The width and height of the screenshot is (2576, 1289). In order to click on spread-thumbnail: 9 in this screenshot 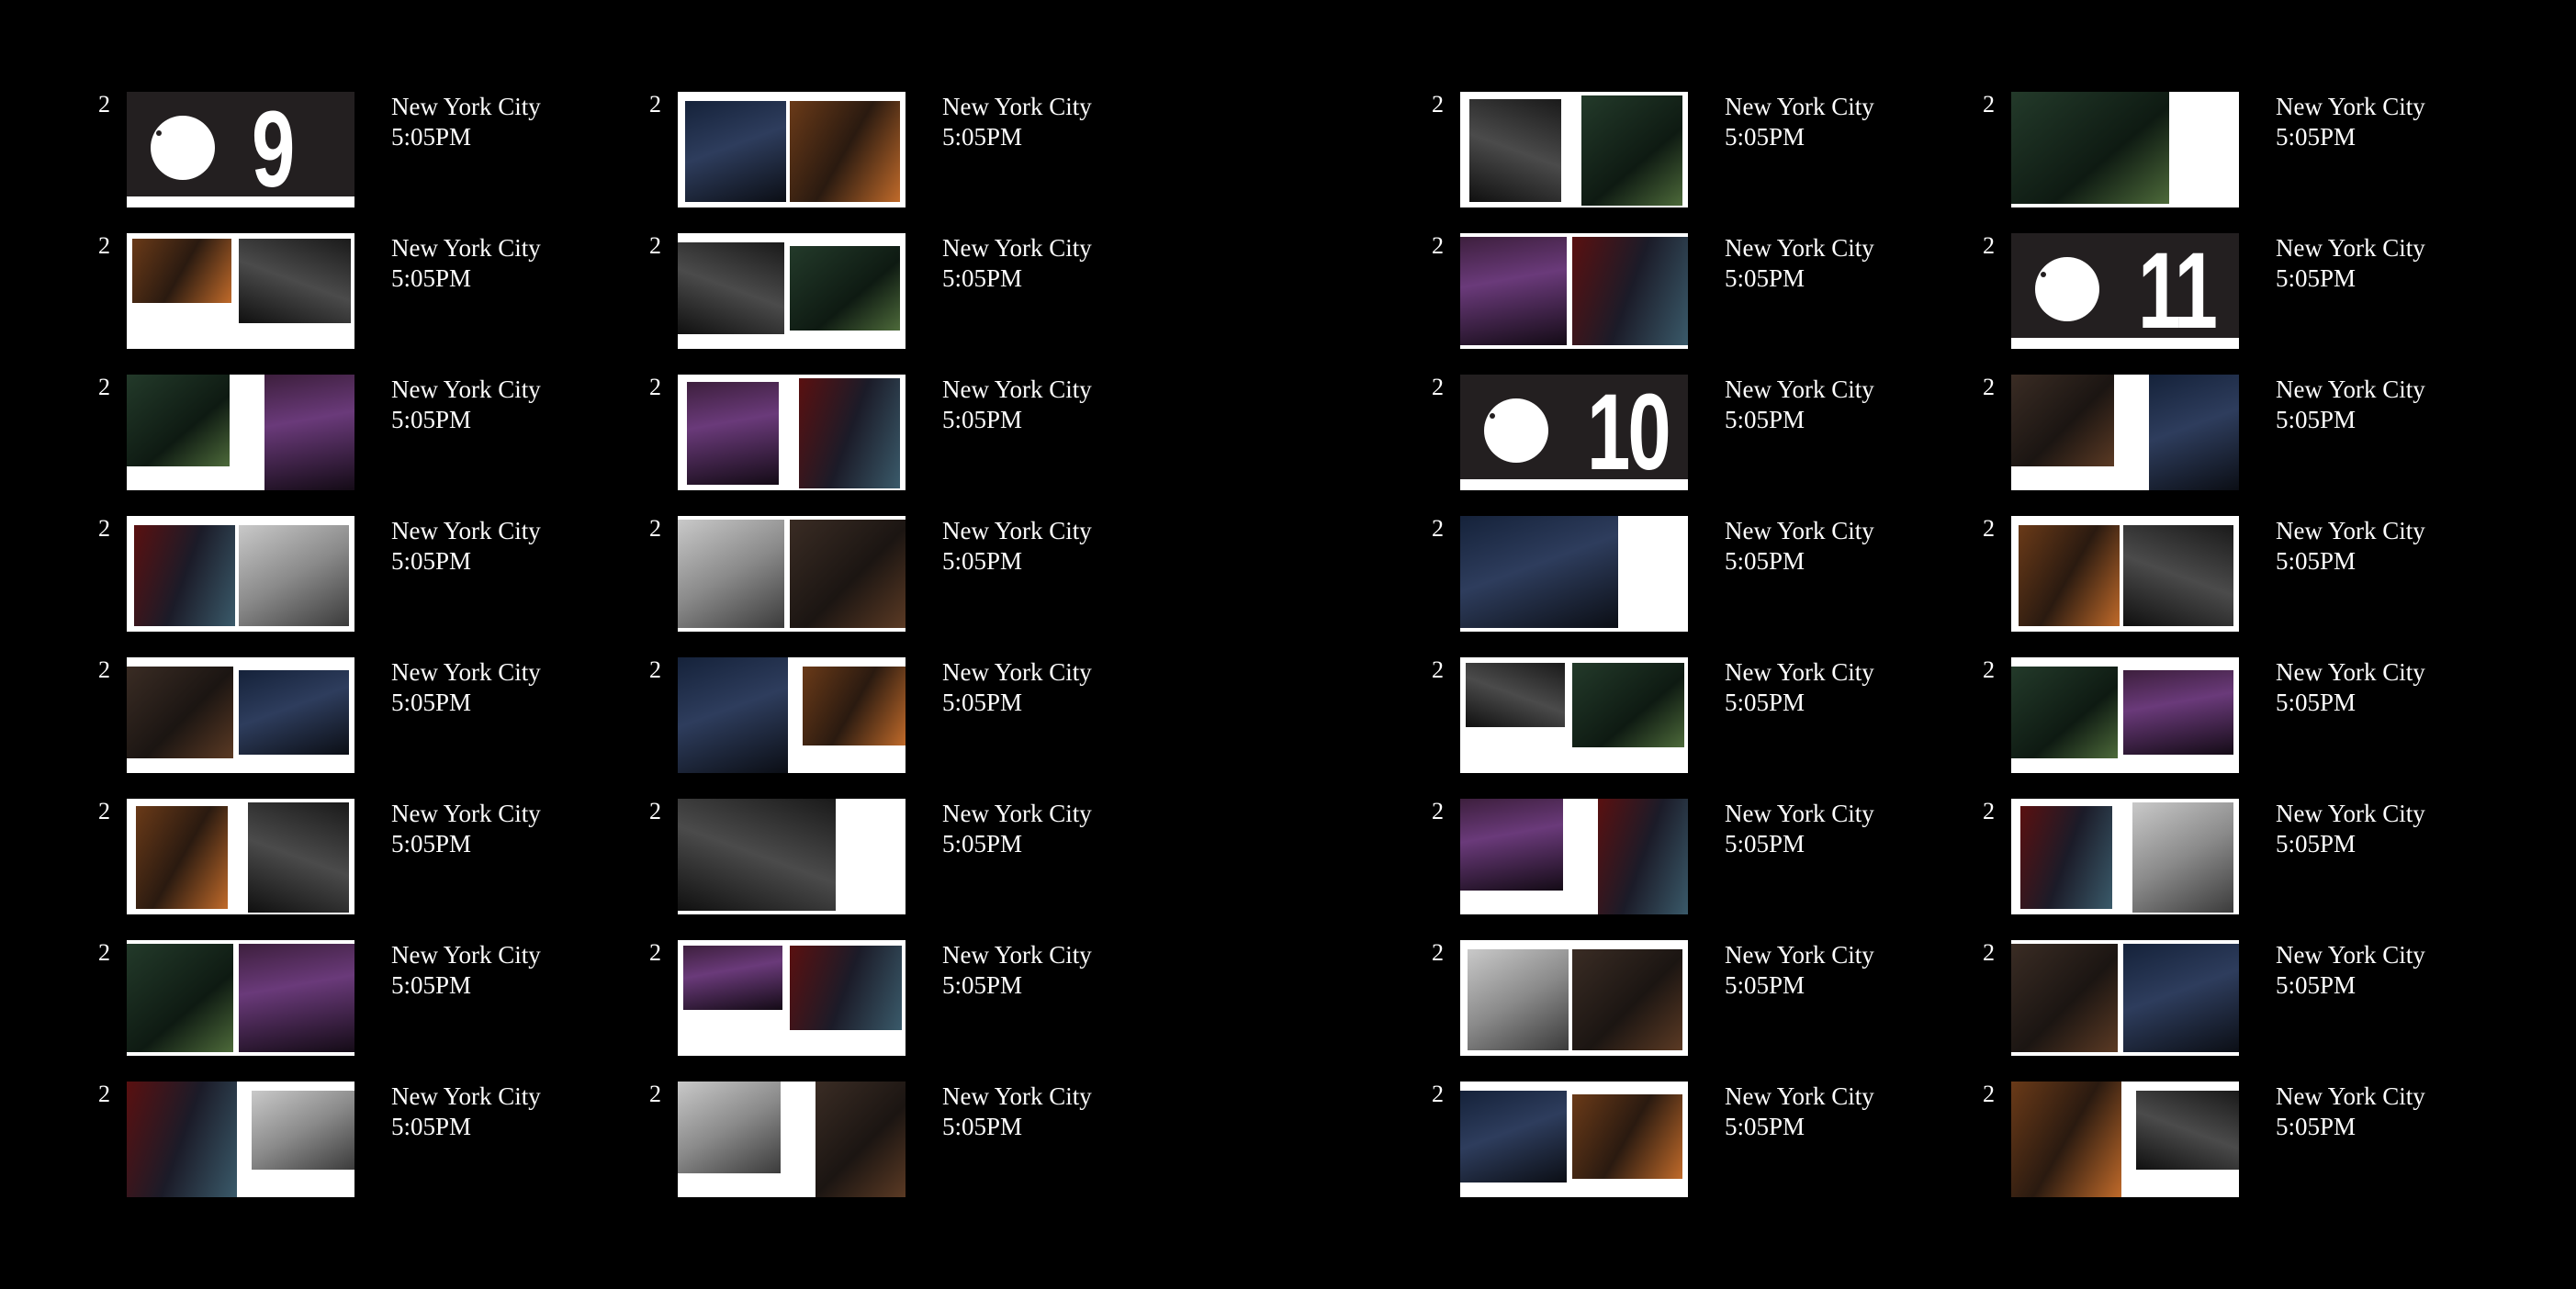, I will do `click(240, 149)`.